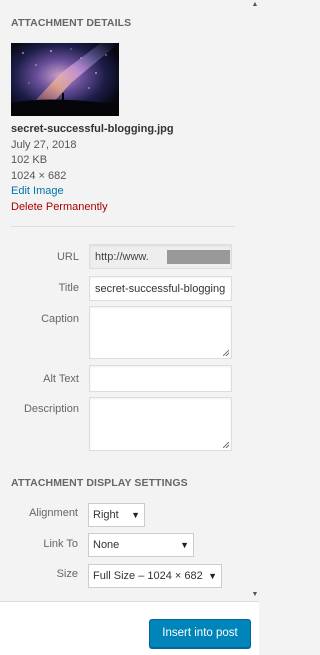  What do you see at coordinates (255, 5) in the screenshot?
I see `arrow-up-icon: ▲` at bounding box center [255, 5].